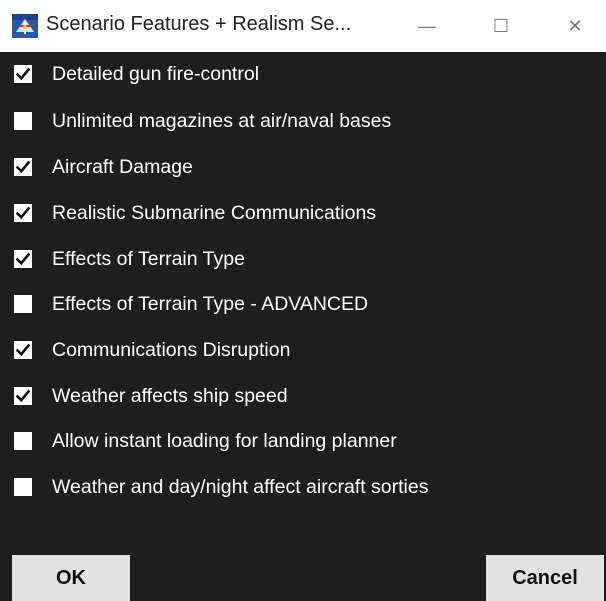 This screenshot has height=601, width=606. I want to click on option-label: Effects of Terrain Type - ADVANCED, so click(210, 303).